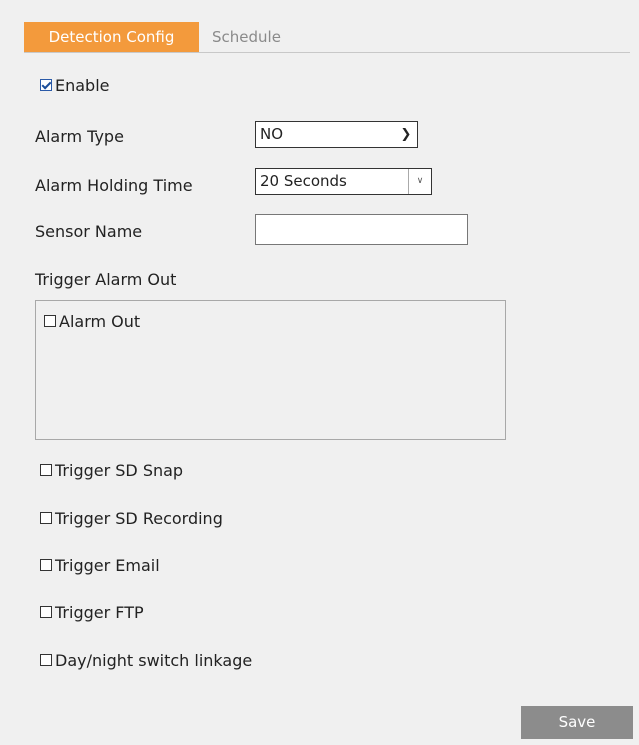 Image resolution: width=639 pixels, height=745 pixels. Describe the element at coordinates (100, 321) in the screenshot. I see `alarm-out-label: Alarm Out` at that location.